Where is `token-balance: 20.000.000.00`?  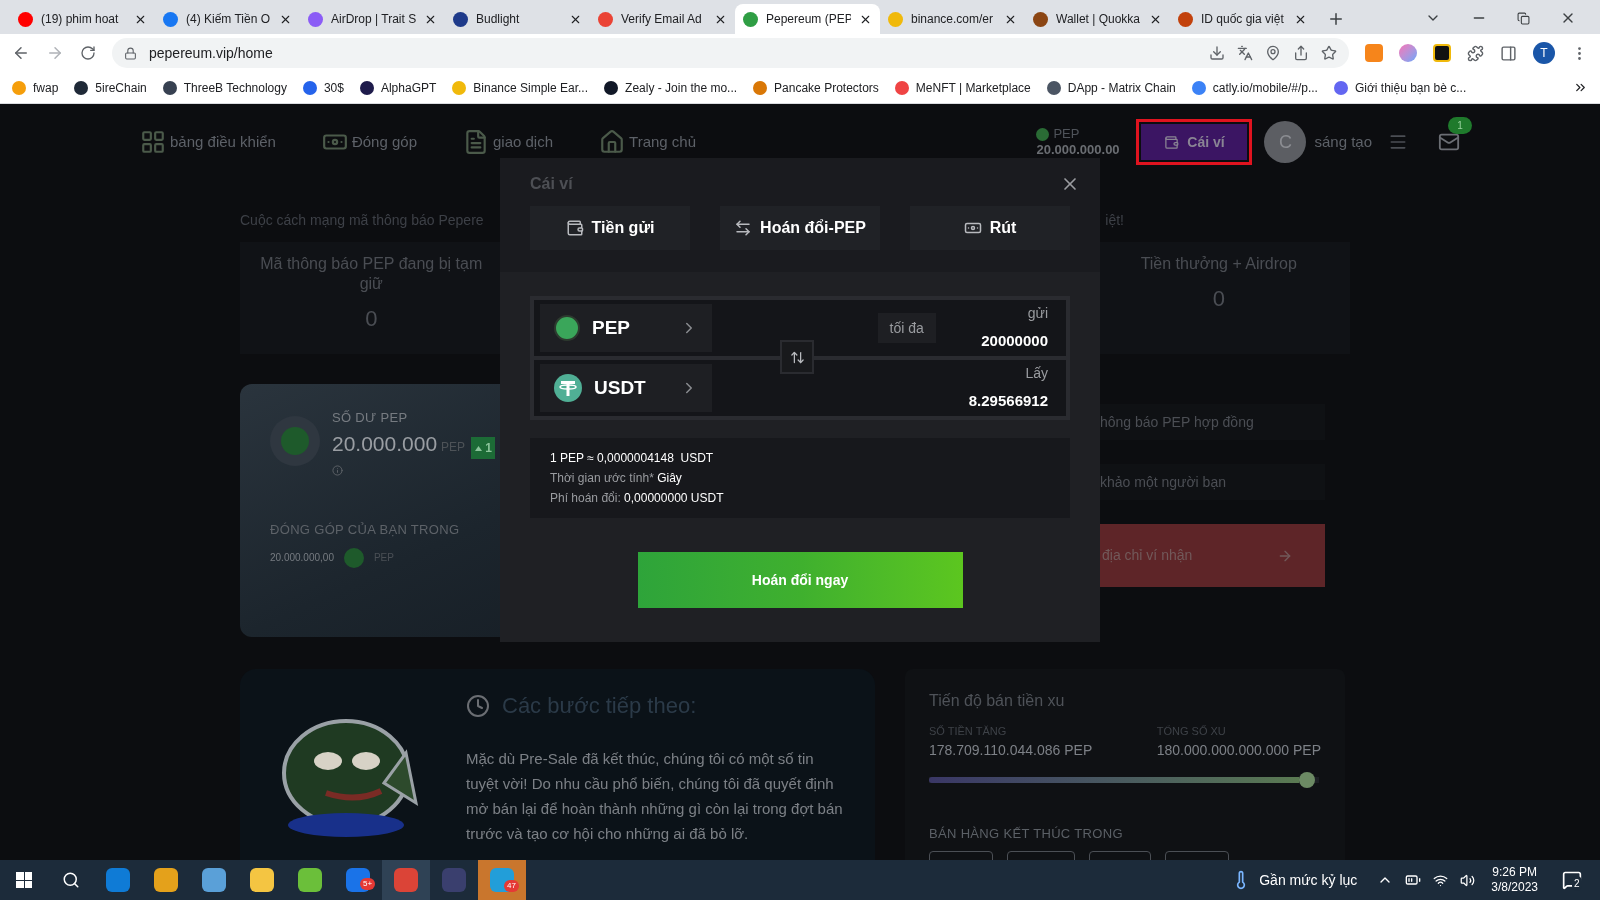
token-balance: 20.000.000.00 is located at coordinates (1078, 150).